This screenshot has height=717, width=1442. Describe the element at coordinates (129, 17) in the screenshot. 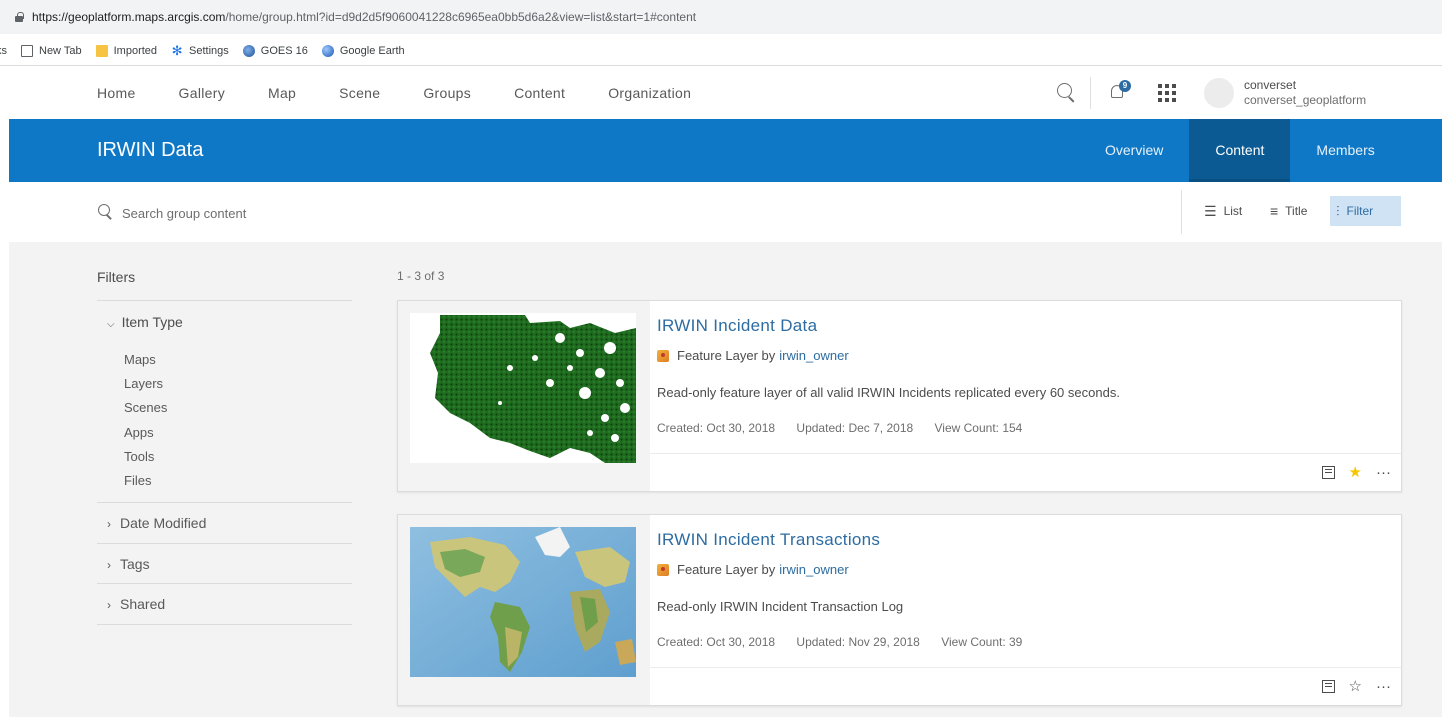

I see `url-host: https://geoplatform.maps.arcgis.com` at that location.